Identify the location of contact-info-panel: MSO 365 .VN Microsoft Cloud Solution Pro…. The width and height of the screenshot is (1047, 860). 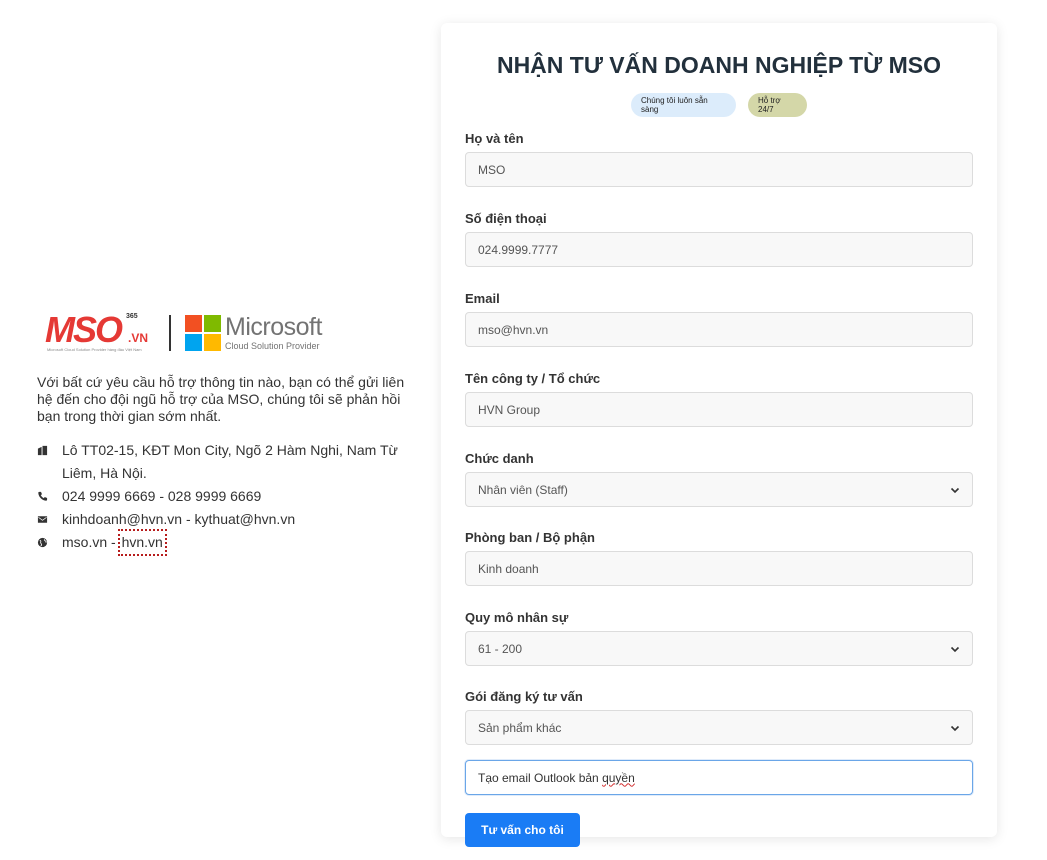
(227, 434).